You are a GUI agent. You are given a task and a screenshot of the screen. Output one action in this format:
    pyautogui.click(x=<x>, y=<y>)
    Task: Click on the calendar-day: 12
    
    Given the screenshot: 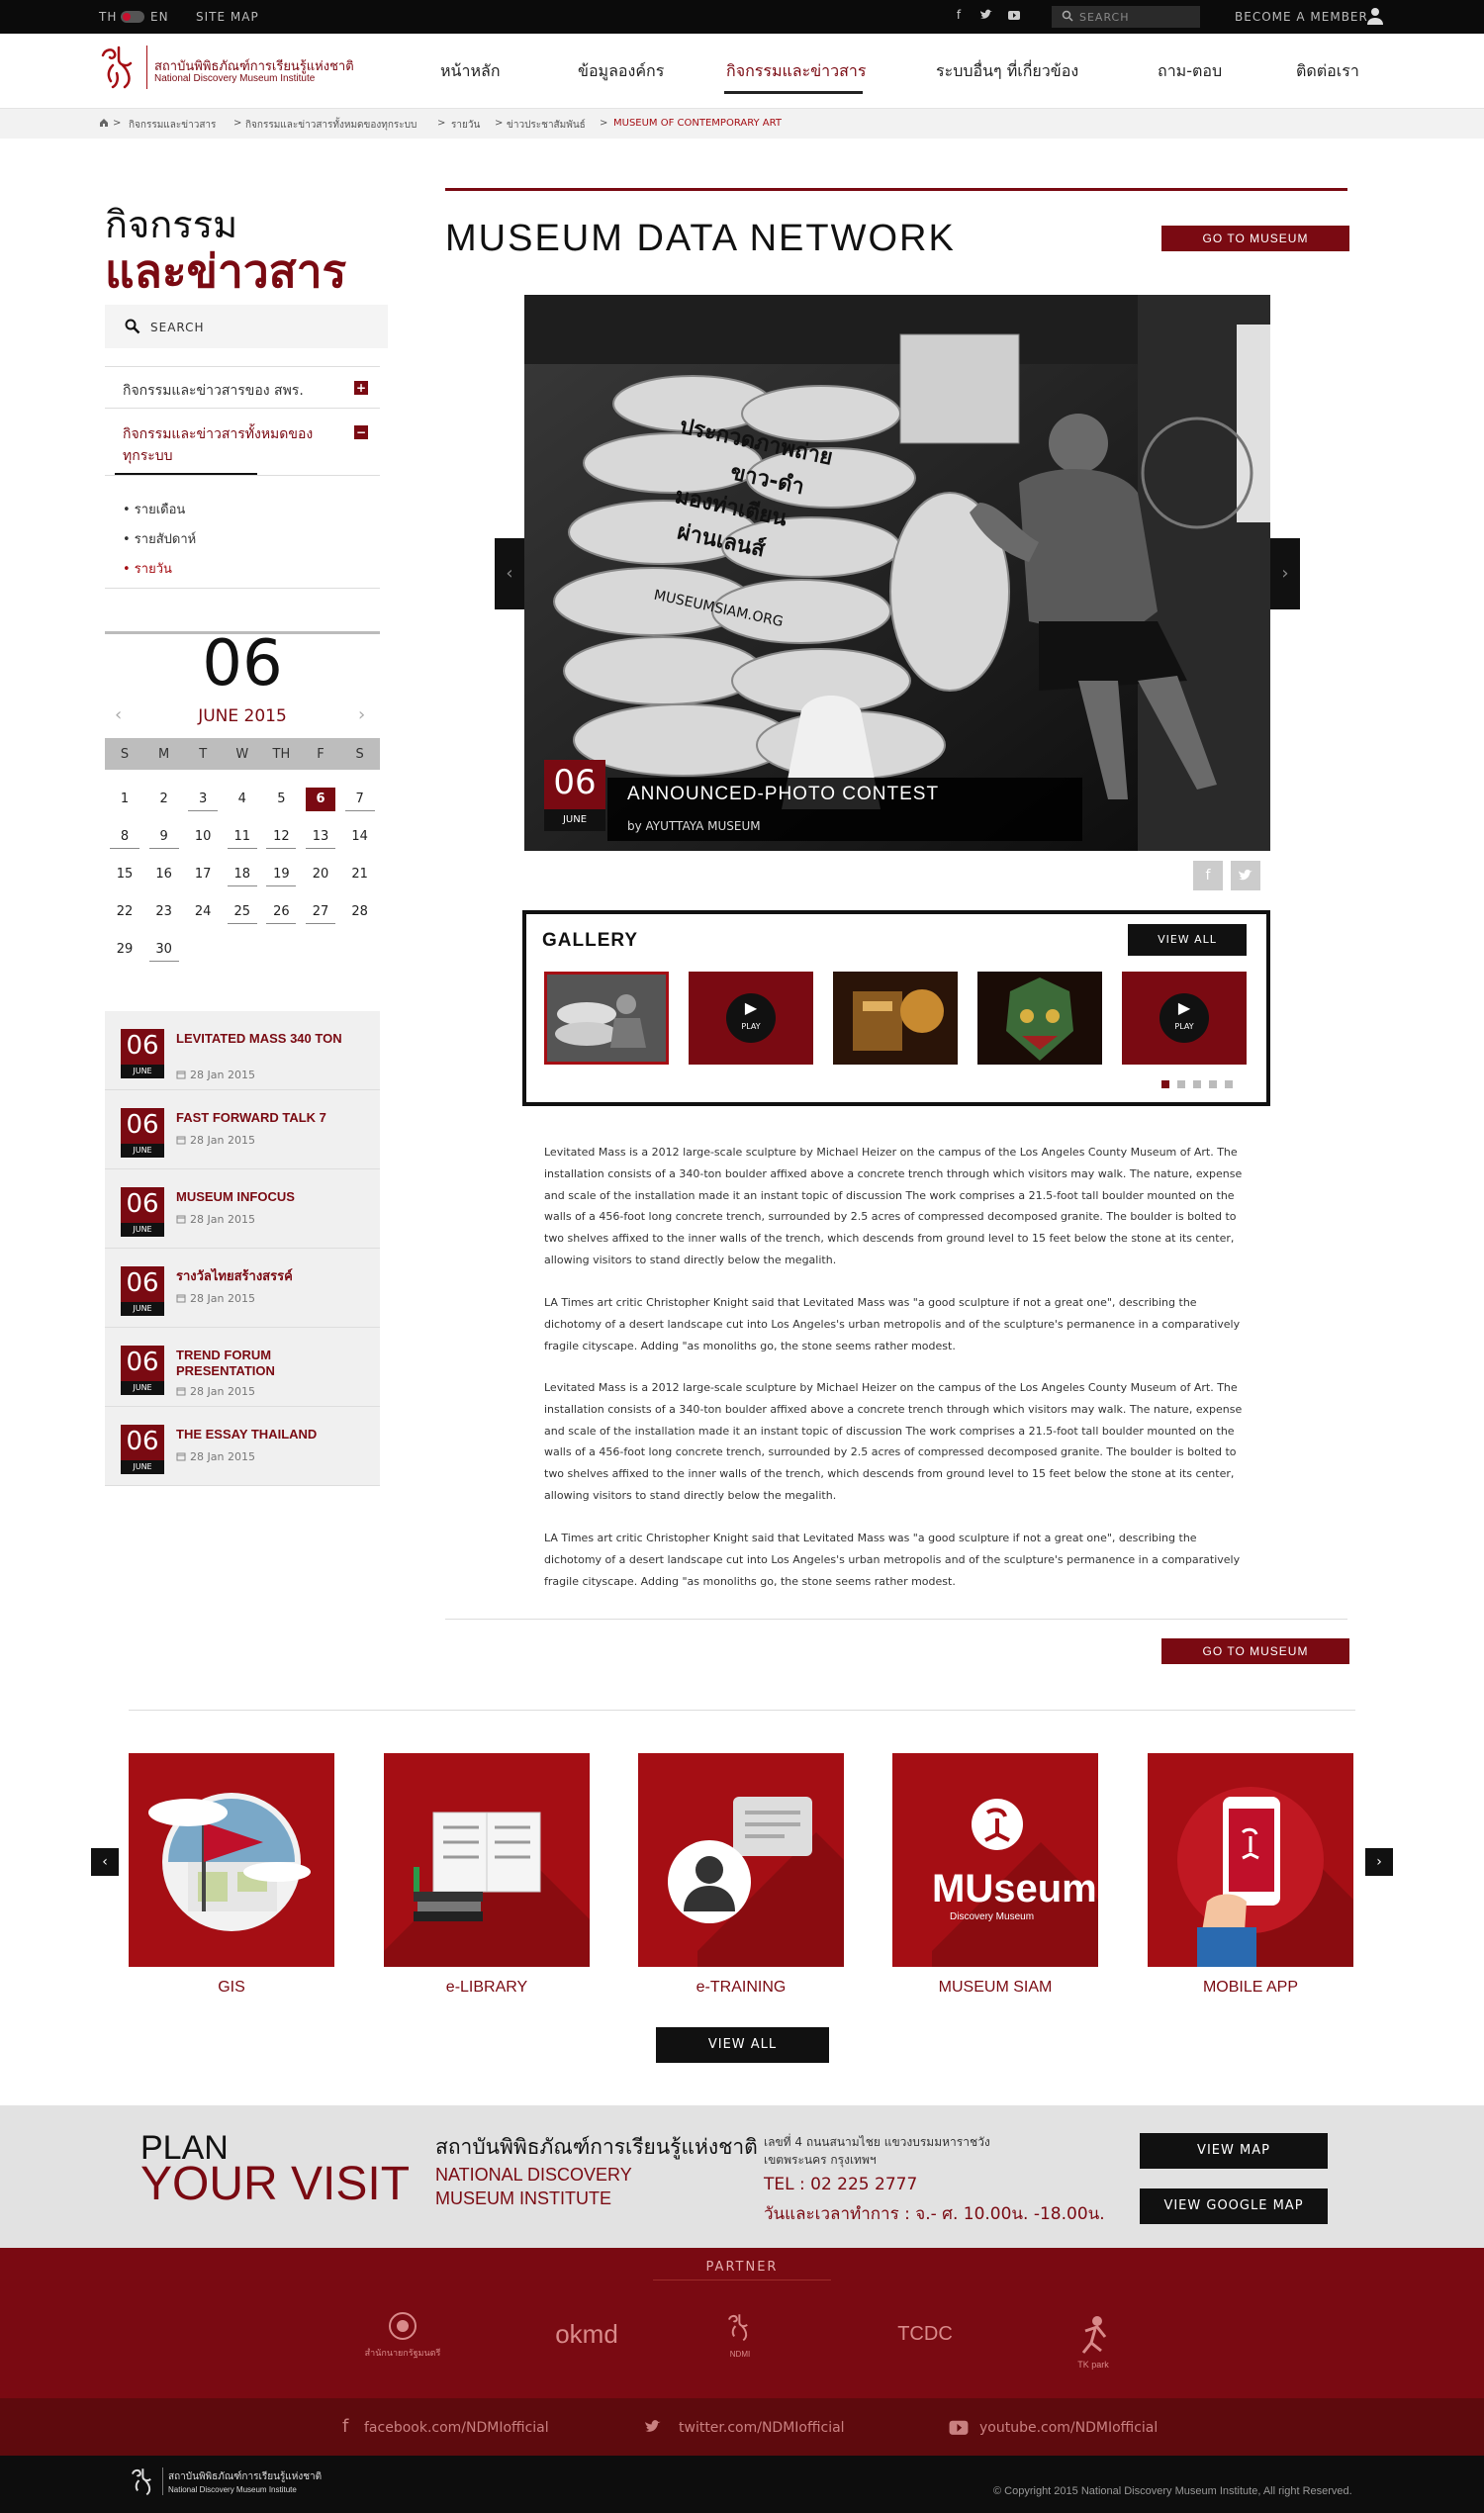 What is the action you would take?
    pyautogui.click(x=281, y=837)
    